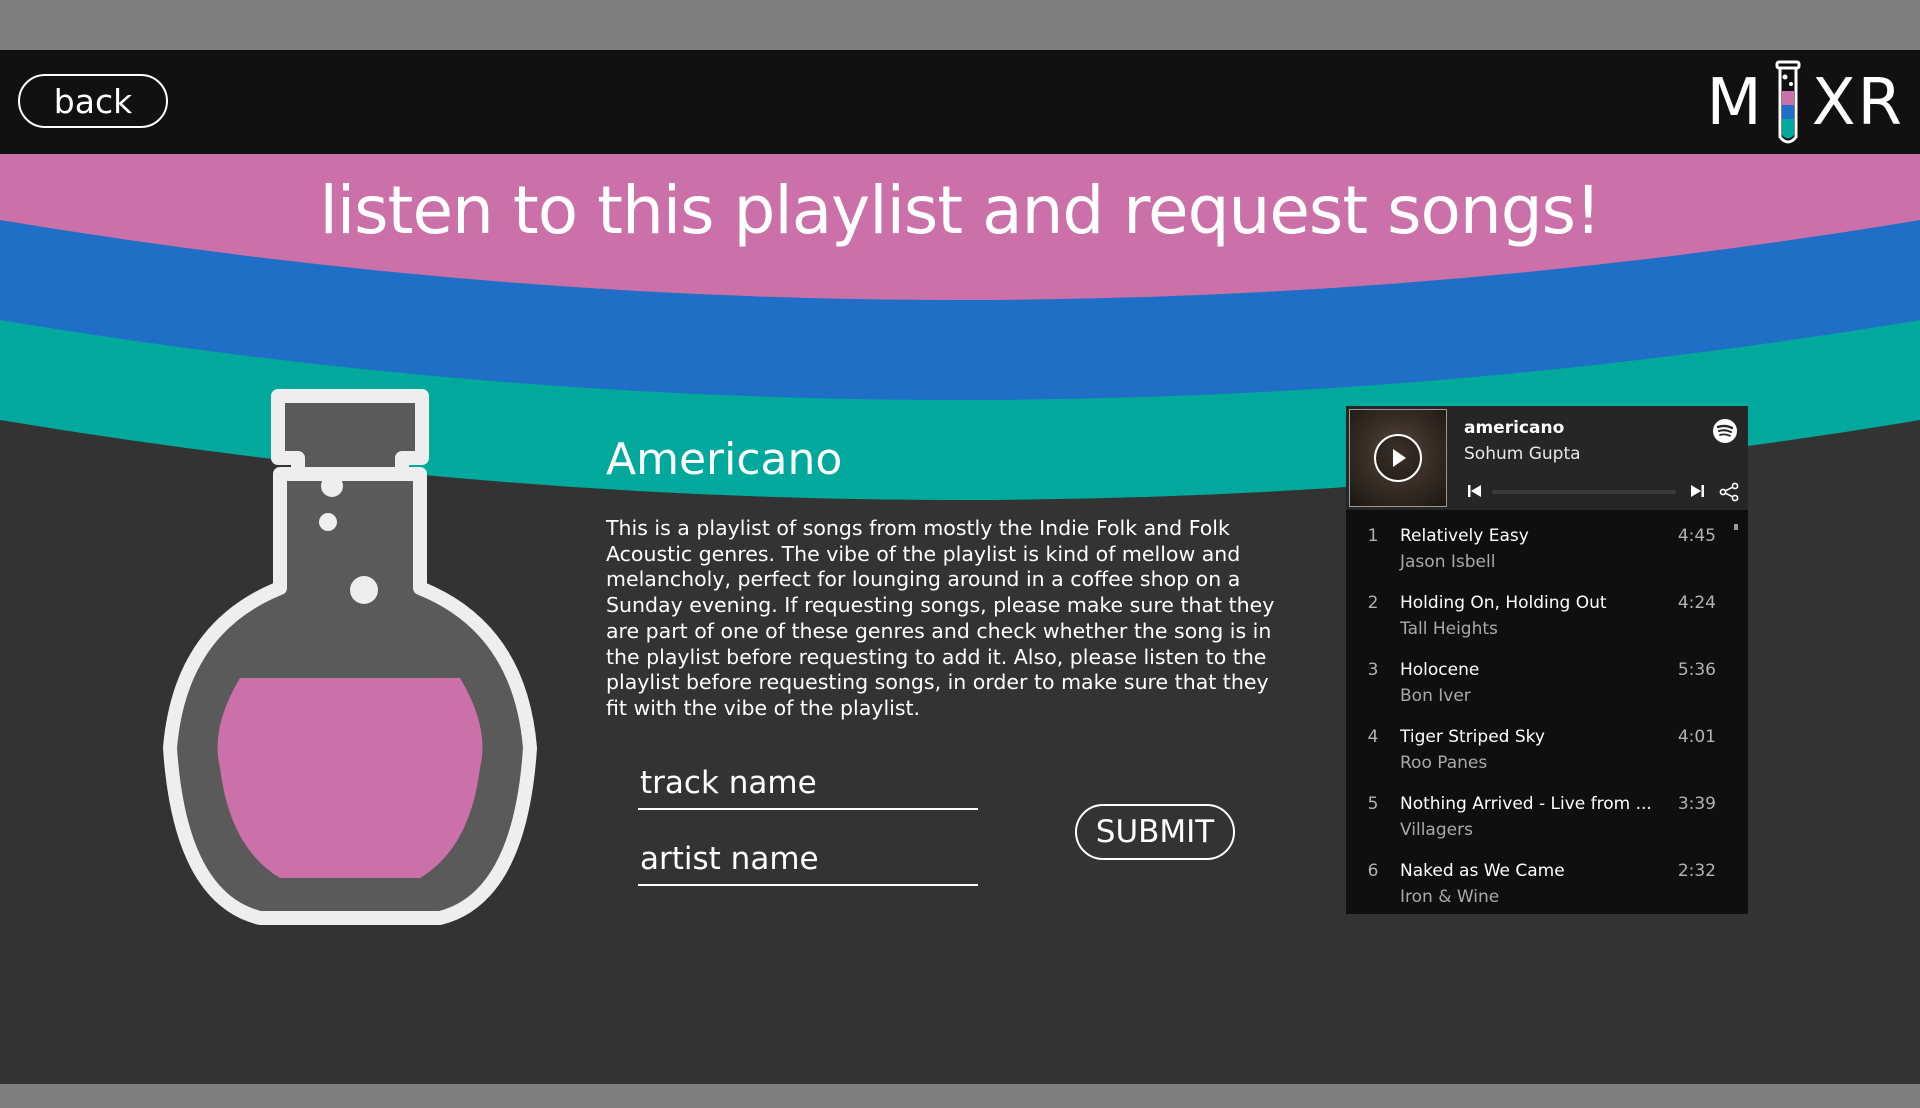  Describe the element at coordinates (1373, 804) in the screenshot. I see `track-number: 5` at that location.